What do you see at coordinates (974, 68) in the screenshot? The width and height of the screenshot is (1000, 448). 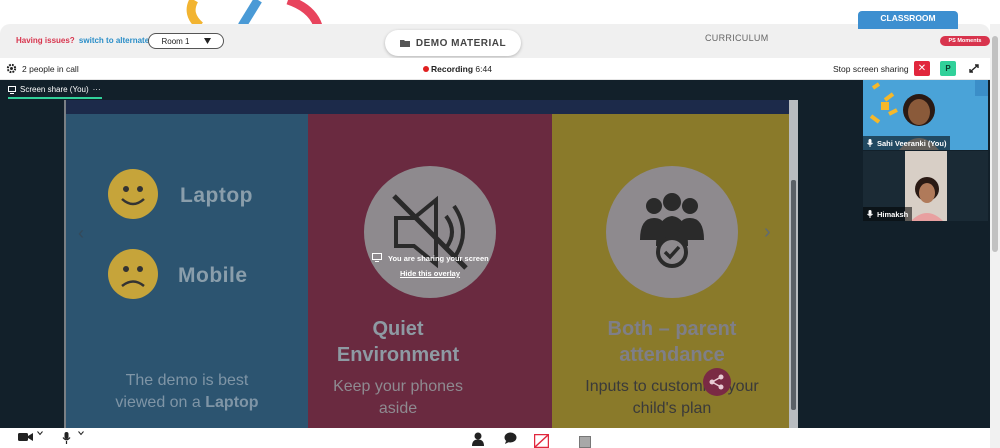 I see `expand-icon` at bounding box center [974, 68].